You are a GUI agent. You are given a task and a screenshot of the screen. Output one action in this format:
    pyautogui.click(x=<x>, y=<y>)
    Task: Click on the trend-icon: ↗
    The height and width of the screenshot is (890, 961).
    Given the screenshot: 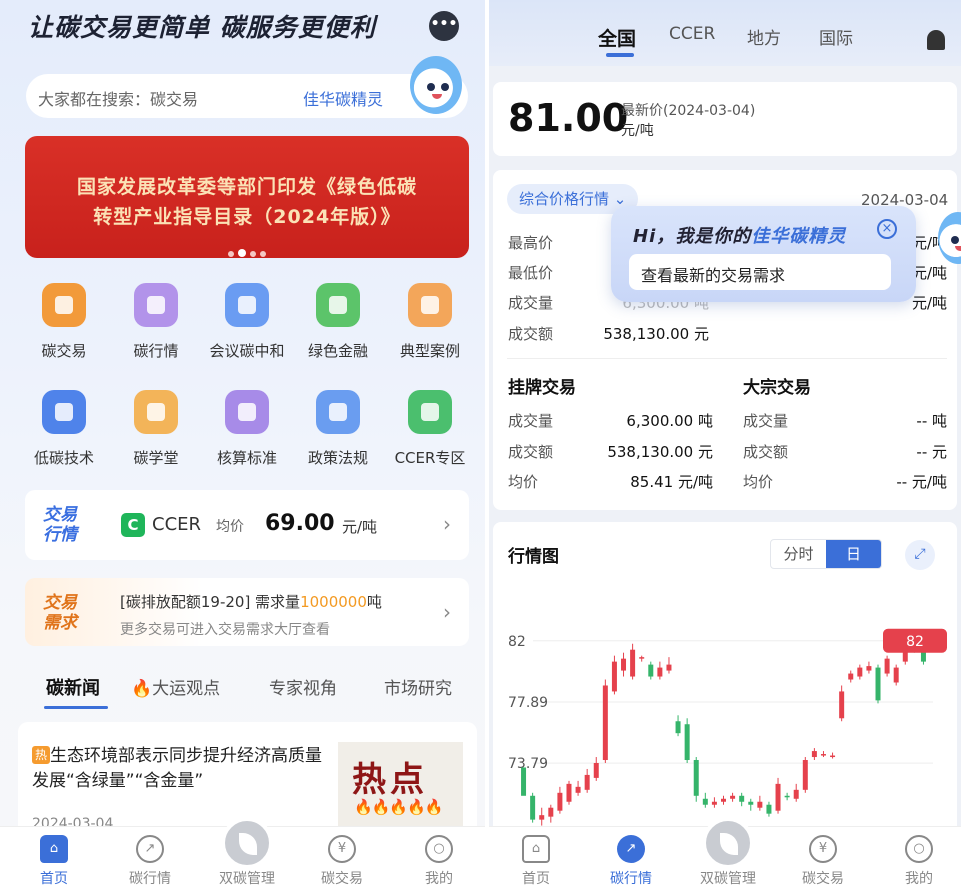 What is the action you would take?
    pyautogui.click(x=631, y=849)
    